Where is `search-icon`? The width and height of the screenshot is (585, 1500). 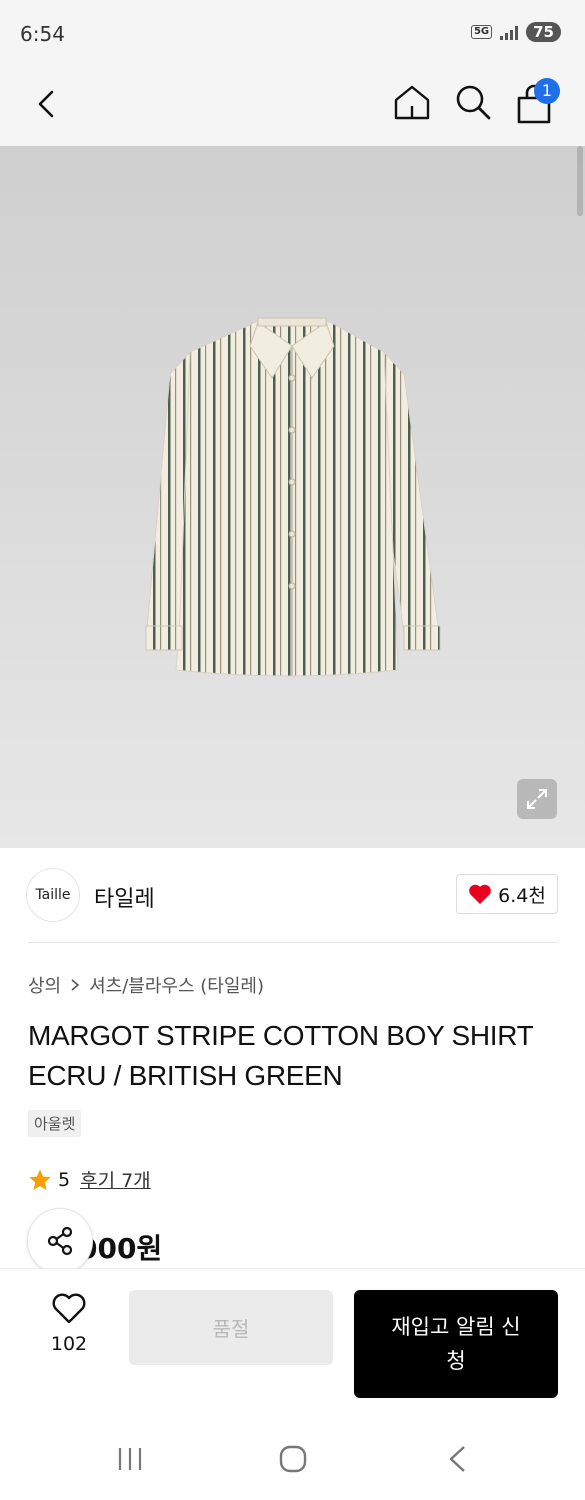
search-icon is located at coordinates (473, 102).